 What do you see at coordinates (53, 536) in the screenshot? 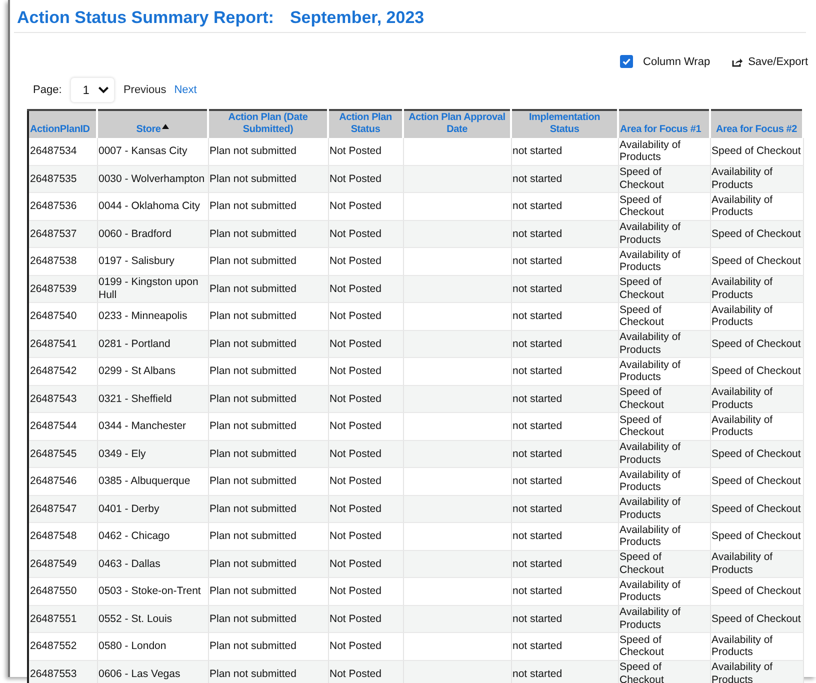
I see `table-cell: 26487548` at bounding box center [53, 536].